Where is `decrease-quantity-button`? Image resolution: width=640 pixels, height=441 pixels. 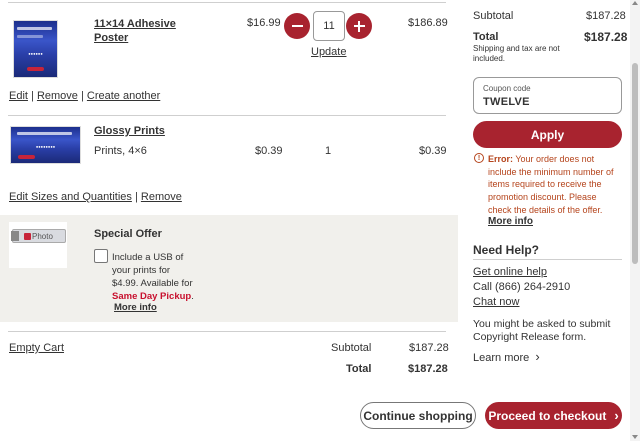 decrease-quantity-button is located at coordinates (297, 26).